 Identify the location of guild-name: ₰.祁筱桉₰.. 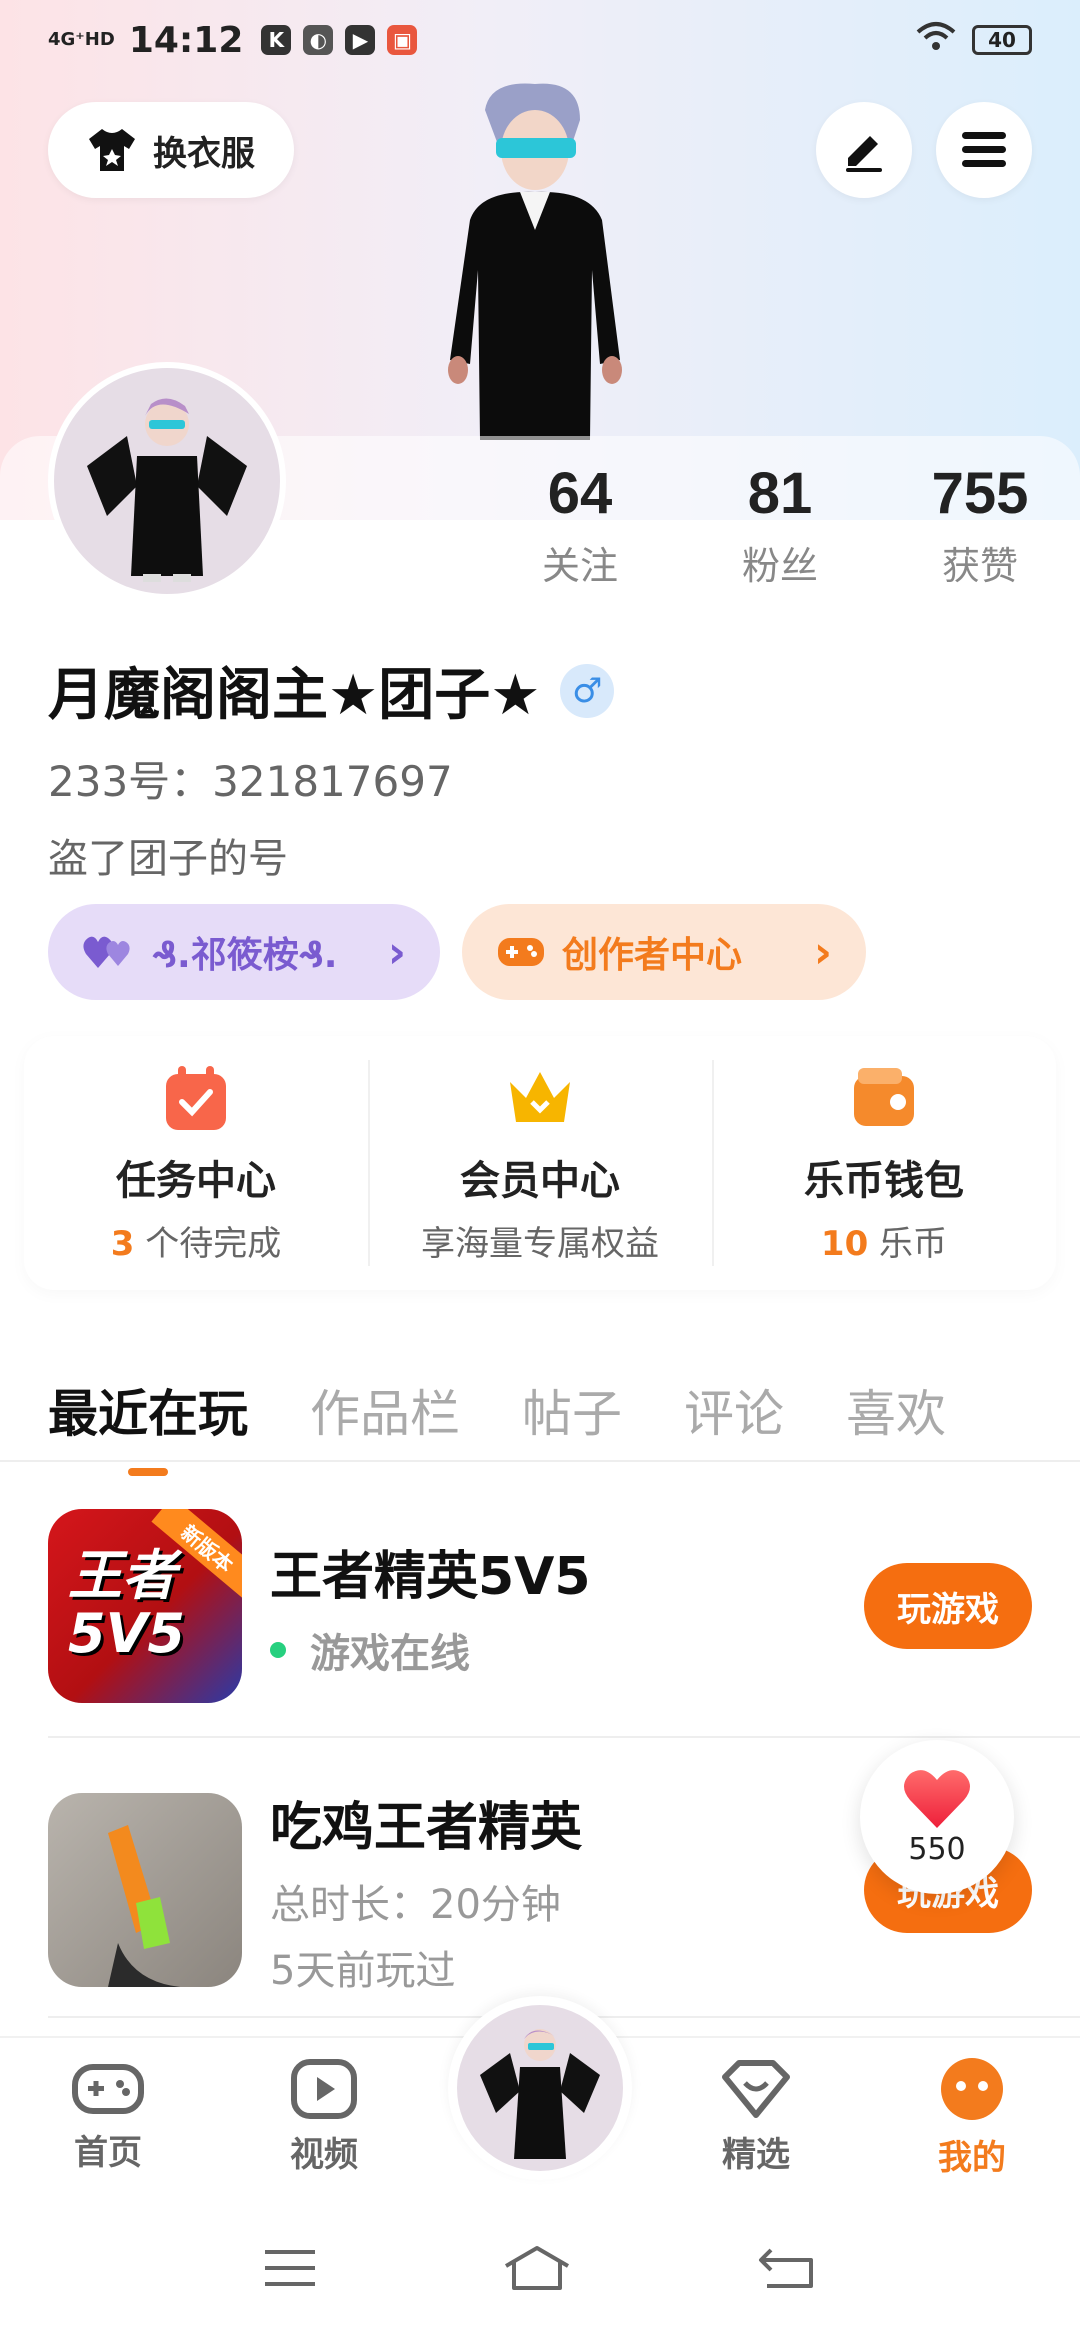
(245, 955).